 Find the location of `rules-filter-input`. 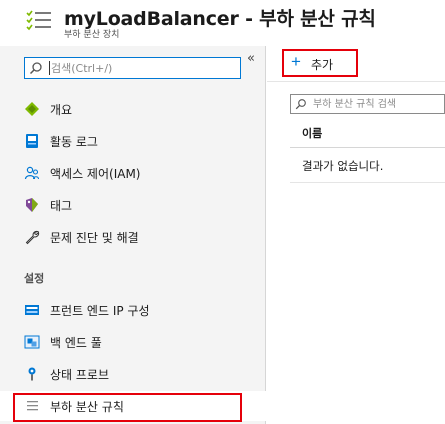

rules-filter-input is located at coordinates (378, 104).